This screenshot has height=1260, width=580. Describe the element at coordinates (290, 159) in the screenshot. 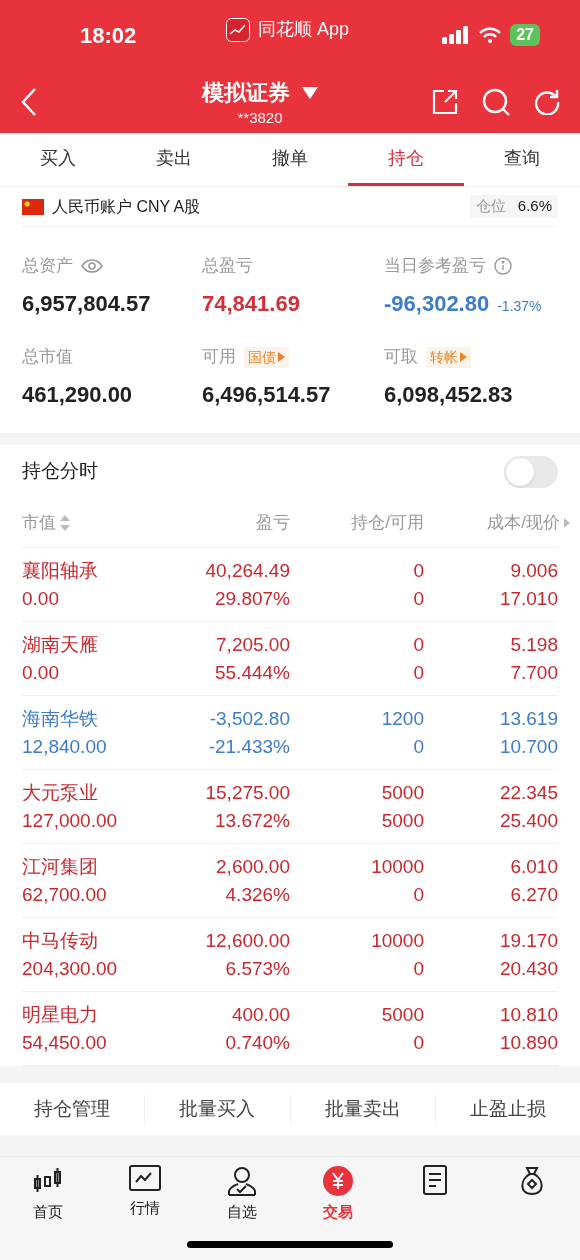

I see `tab: 撤单` at that location.